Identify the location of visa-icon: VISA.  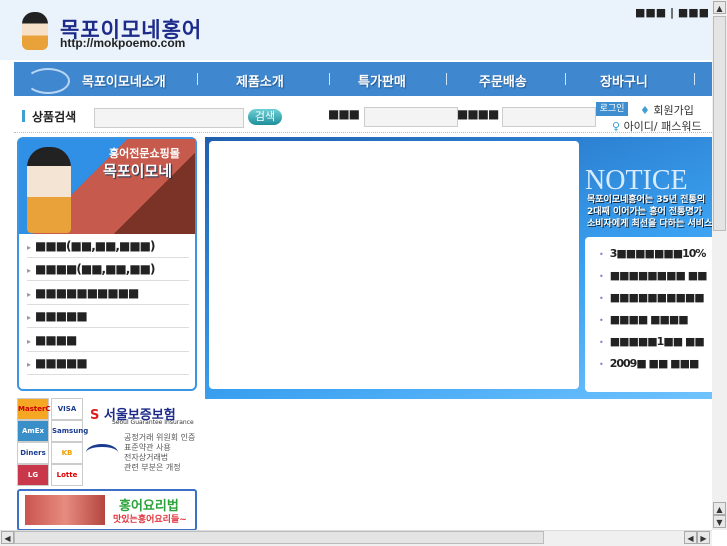
(67, 409).